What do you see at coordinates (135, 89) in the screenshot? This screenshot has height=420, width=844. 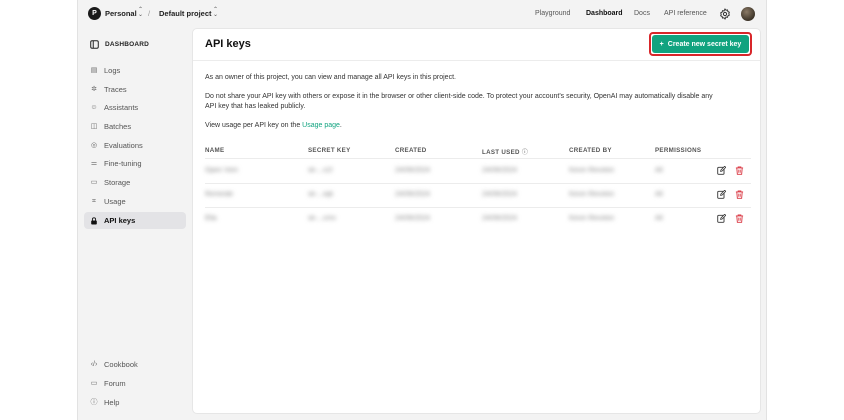 I see `sidebar-item-traces: ✲ Traces` at bounding box center [135, 89].